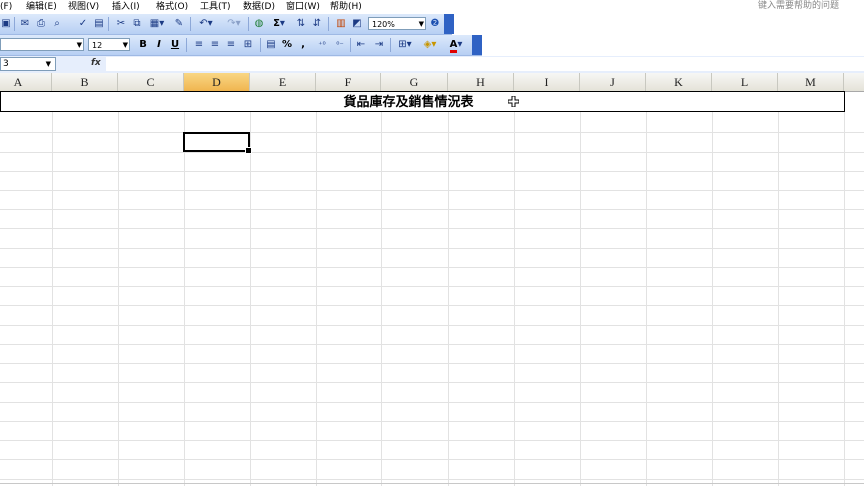  Describe the element at coordinates (41, 24) in the screenshot. I see `print-icon: ⎙` at that location.